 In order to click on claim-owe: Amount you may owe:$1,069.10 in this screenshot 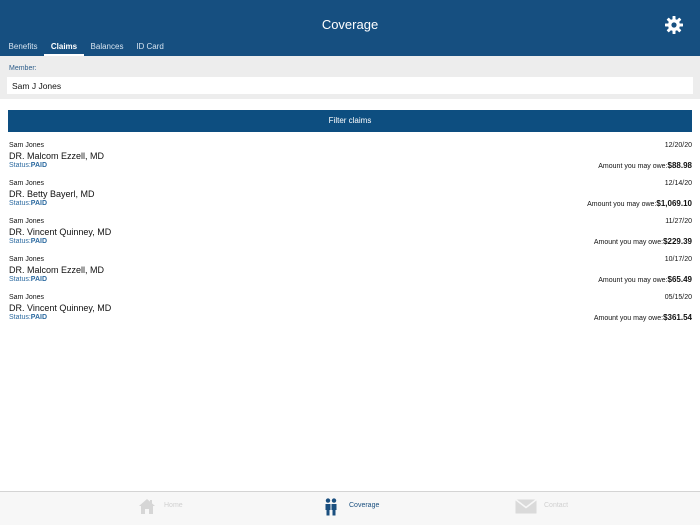, I will do `click(639, 203)`.